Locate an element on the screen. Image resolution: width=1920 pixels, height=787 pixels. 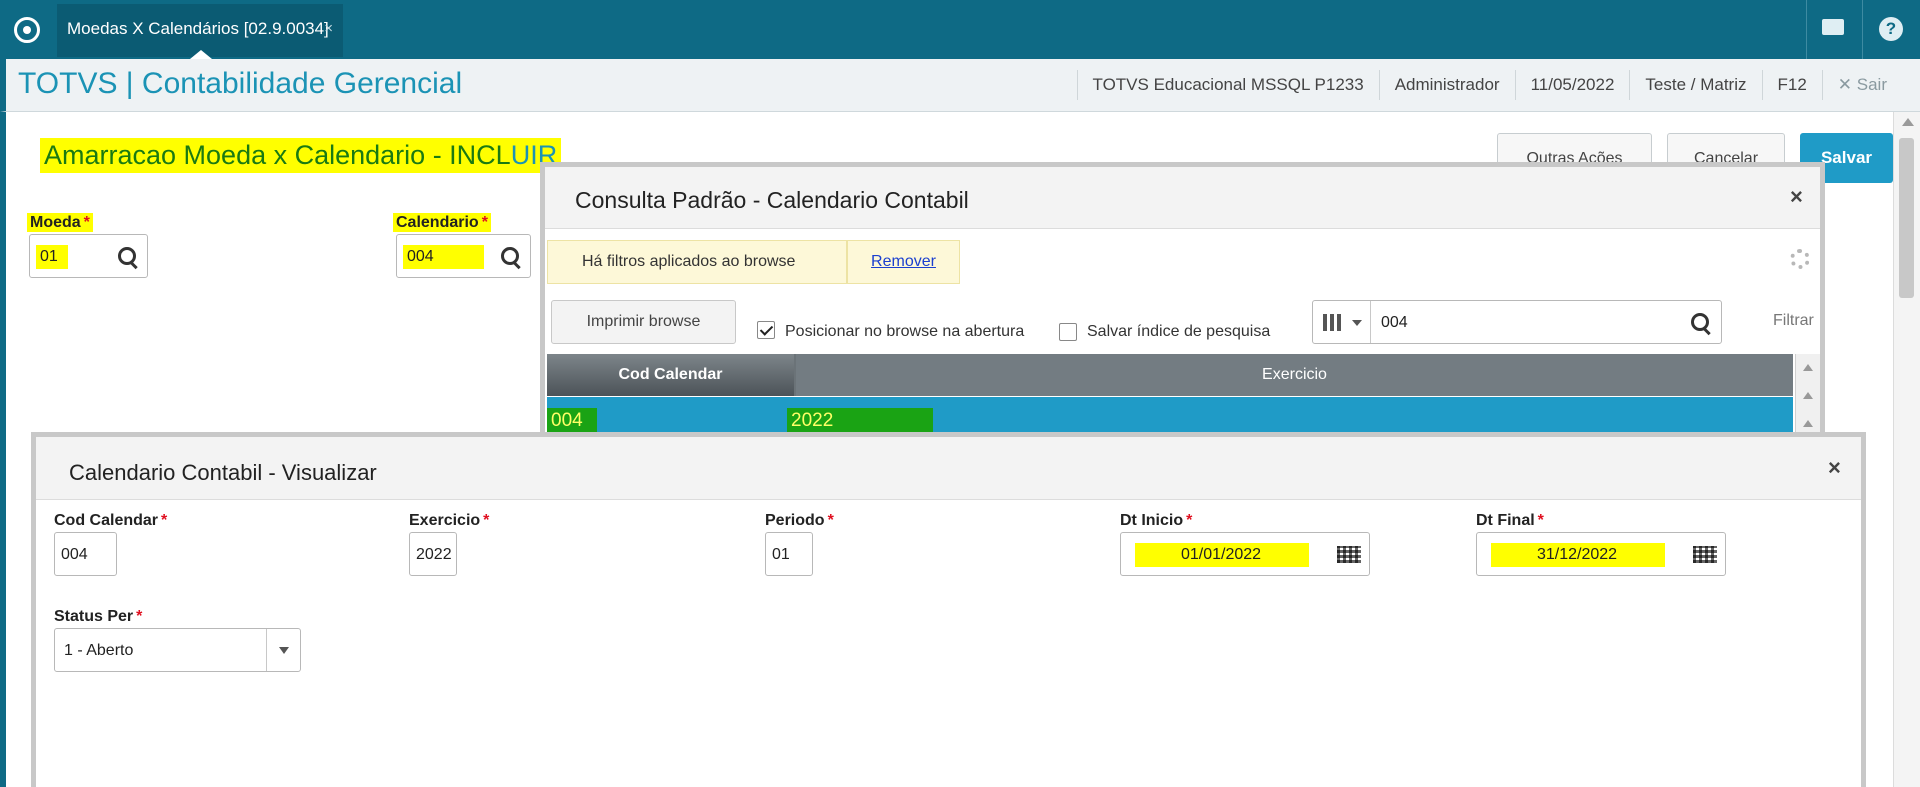
form-title: Amarracao Moeda x Calendario - INCLUIR is located at coordinates (301, 155).